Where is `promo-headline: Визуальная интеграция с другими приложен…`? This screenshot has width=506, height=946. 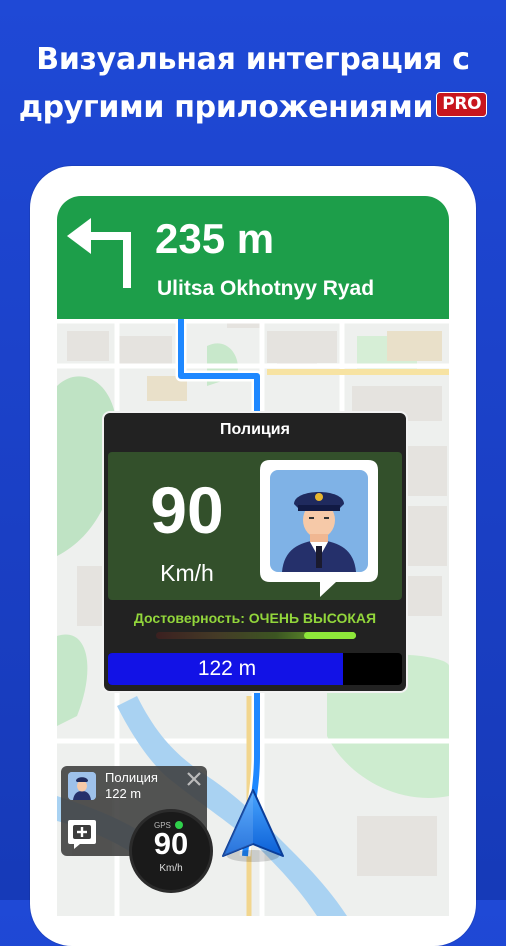 promo-headline: Визуальная интеграция с другими приложен… is located at coordinates (253, 84).